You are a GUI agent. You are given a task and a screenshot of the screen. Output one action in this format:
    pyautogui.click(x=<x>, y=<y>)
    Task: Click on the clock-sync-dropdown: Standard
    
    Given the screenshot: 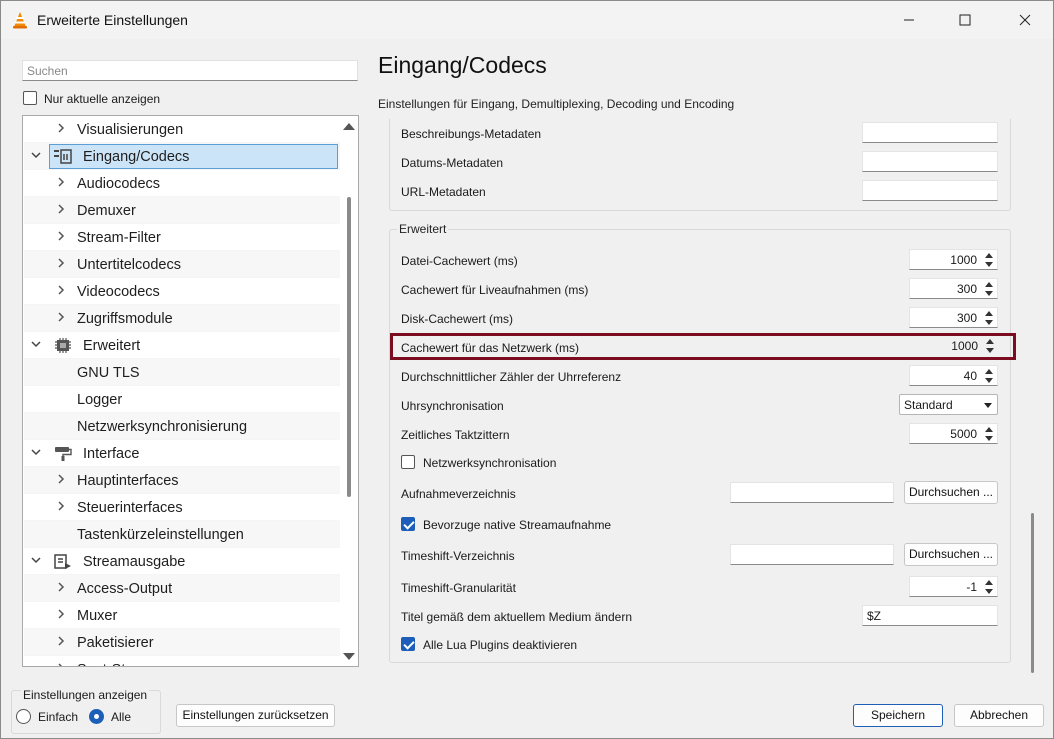 What is the action you would take?
    pyautogui.click(x=948, y=404)
    